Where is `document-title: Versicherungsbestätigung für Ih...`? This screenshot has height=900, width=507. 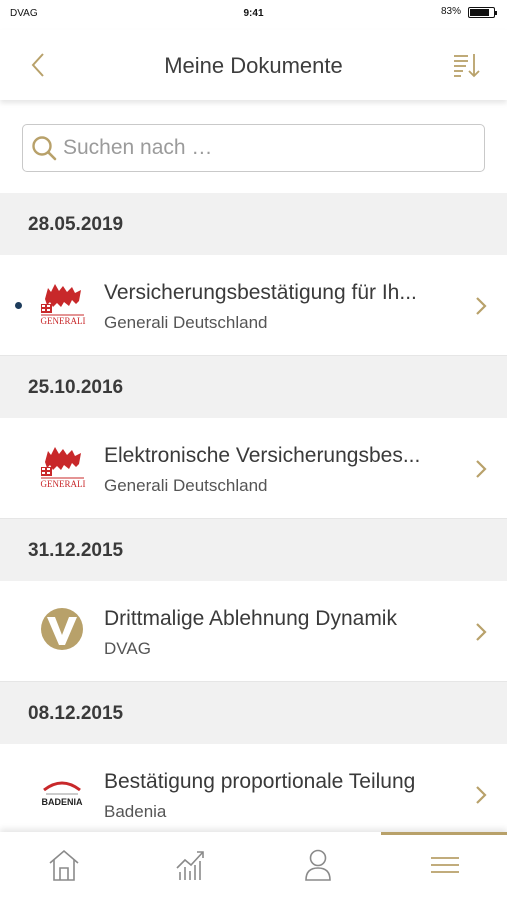
document-title: Versicherungsbestätigung für Ih... is located at coordinates (260, 292).